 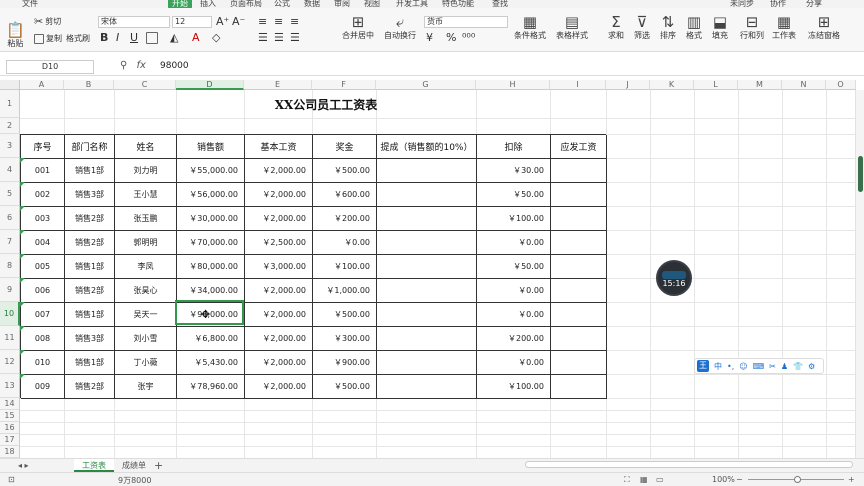 I want to click on align-top-button: ≡, so click(x=262, y=21).